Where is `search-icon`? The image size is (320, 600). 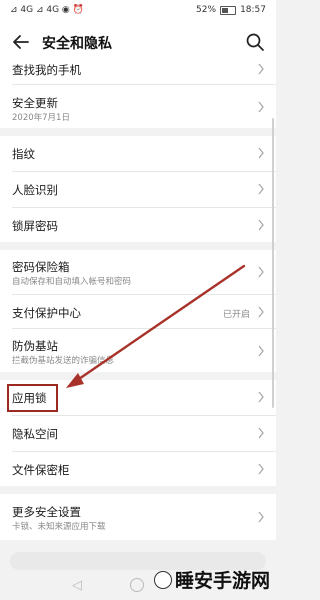
search-icon is located at coordinates (255, 42).